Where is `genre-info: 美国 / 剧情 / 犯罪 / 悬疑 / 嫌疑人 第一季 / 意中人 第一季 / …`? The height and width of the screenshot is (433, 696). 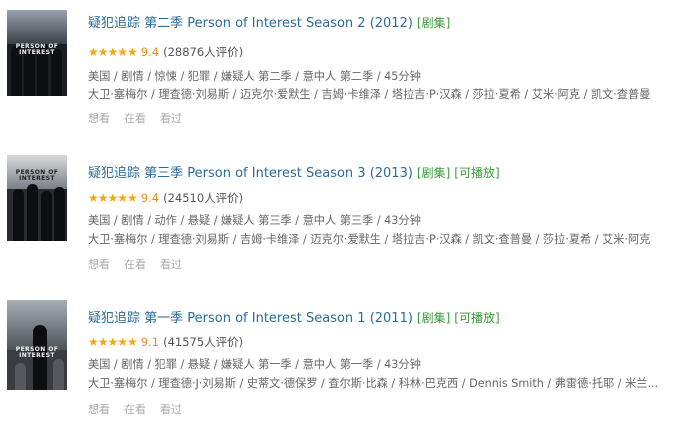 genre-info: 美国 / 剧情 / 犯罪 / 悬疑 / 嫌疑人 第一季 / 意中人 第一季 / … is located at coordinates (254, 364).